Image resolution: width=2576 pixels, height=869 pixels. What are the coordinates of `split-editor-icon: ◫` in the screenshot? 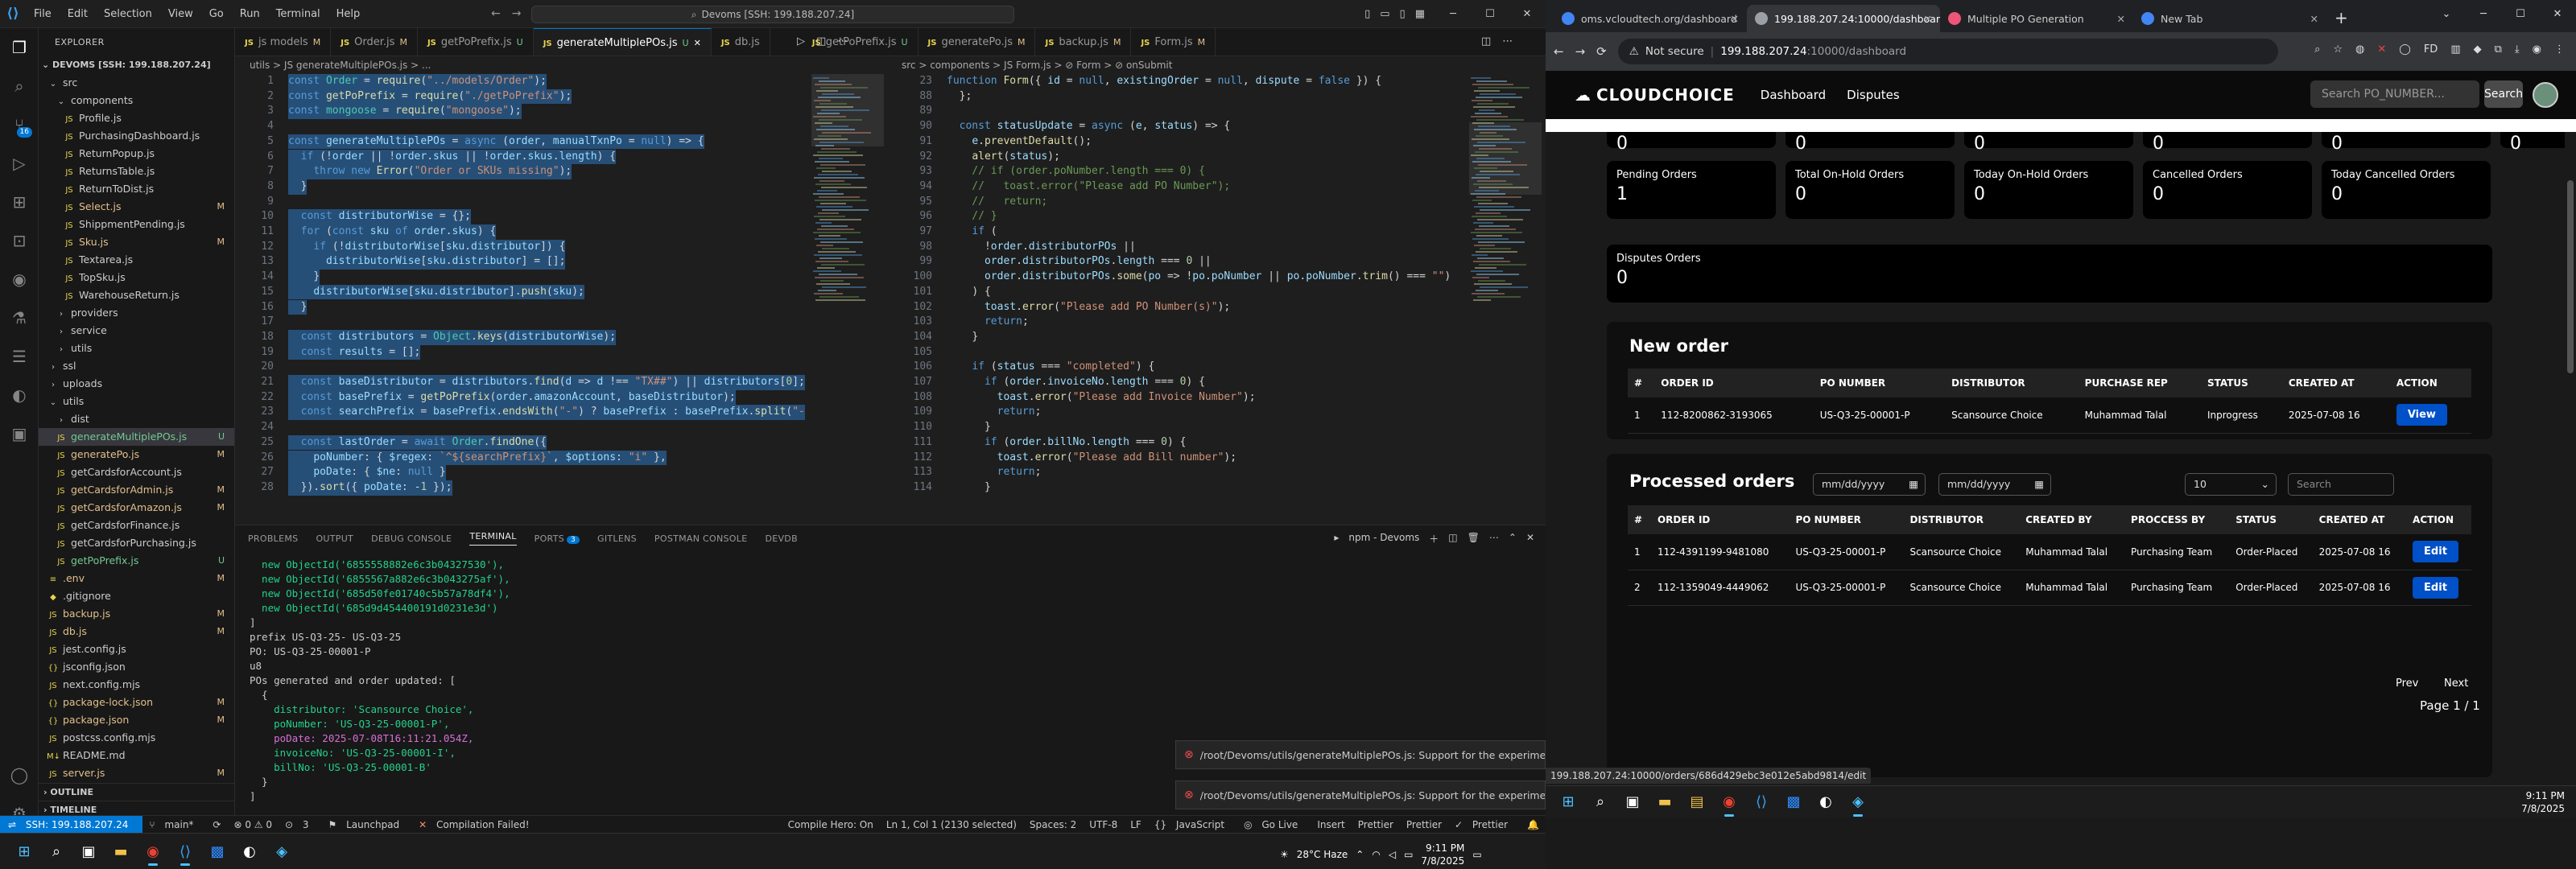 It's located at (1486, 41).